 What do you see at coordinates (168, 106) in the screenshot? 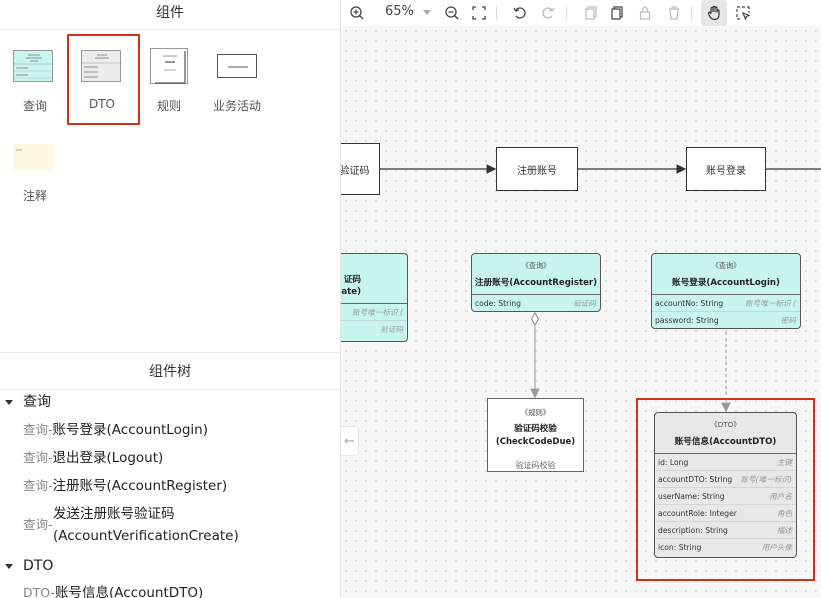
I see `component-rule-label: 规则` at bounding box center [168, 106].